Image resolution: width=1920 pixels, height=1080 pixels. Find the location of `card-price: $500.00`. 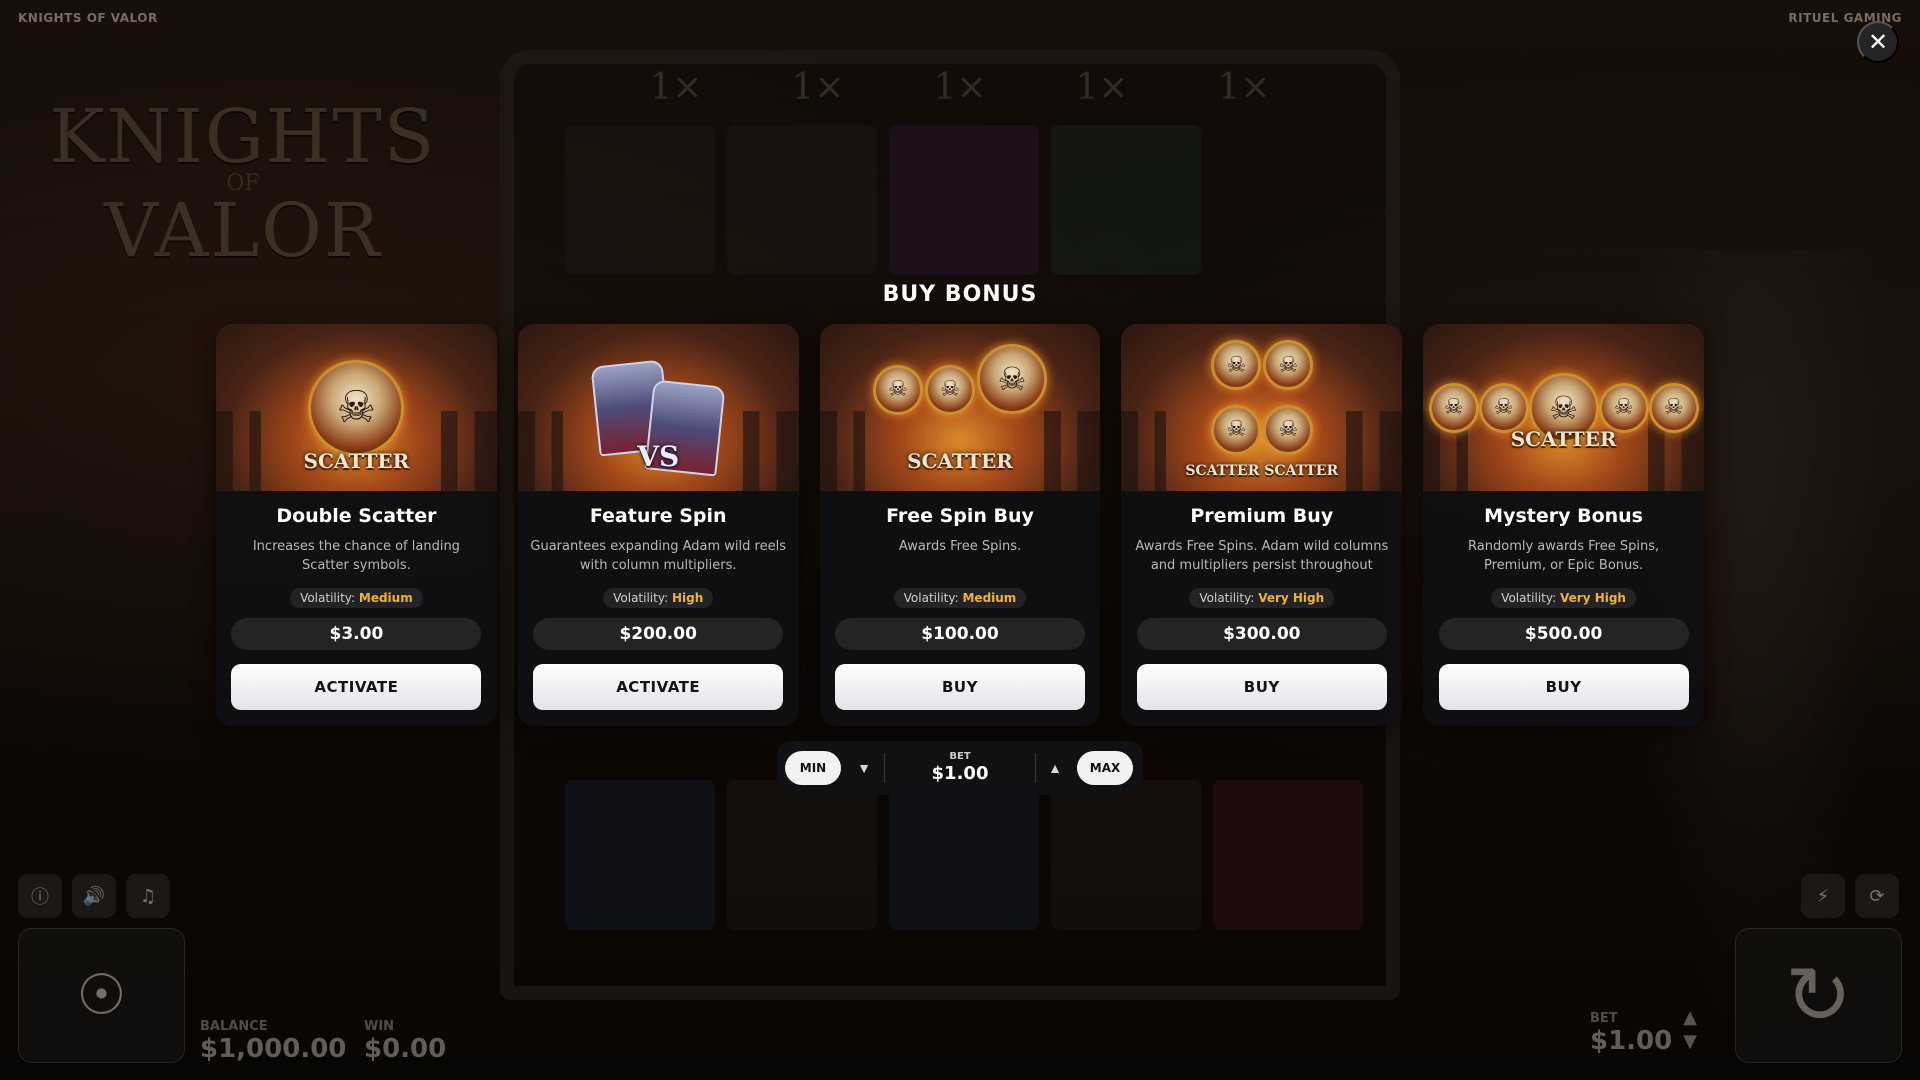

card-price: $500.00 is located at coordinates (1563, 634).